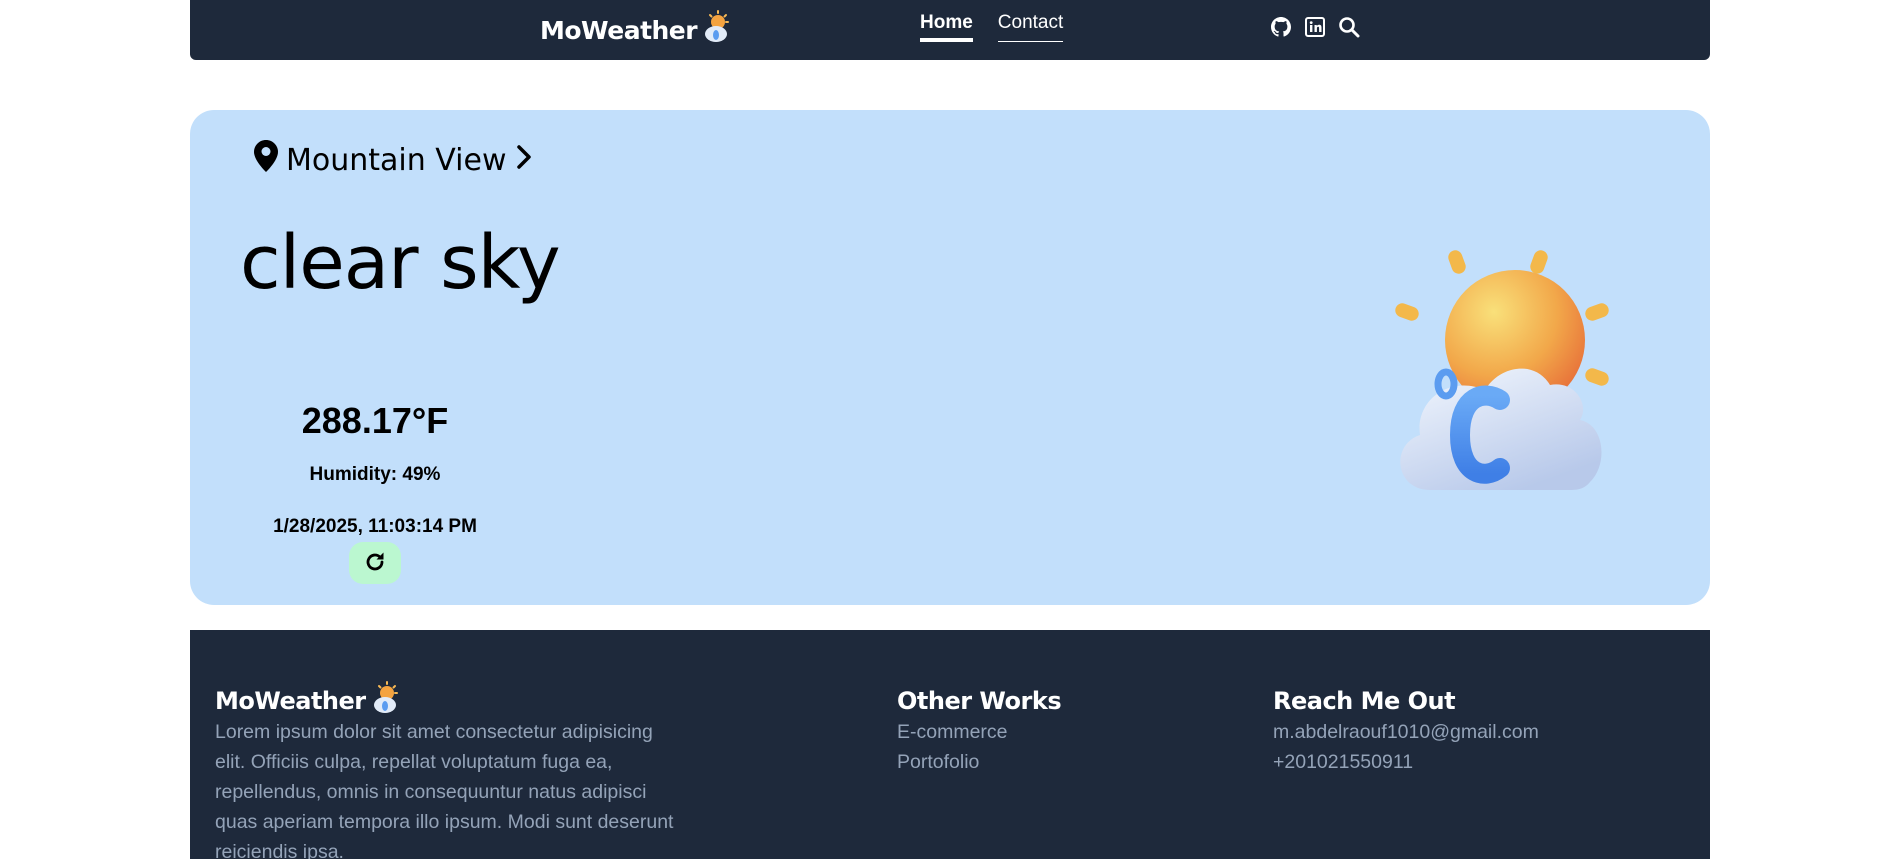 This screenshot has width=1881, height=859. Describe the element at coordinates (375, 420) in the screenshot. I see `temperature: 288.17°F` at that location.